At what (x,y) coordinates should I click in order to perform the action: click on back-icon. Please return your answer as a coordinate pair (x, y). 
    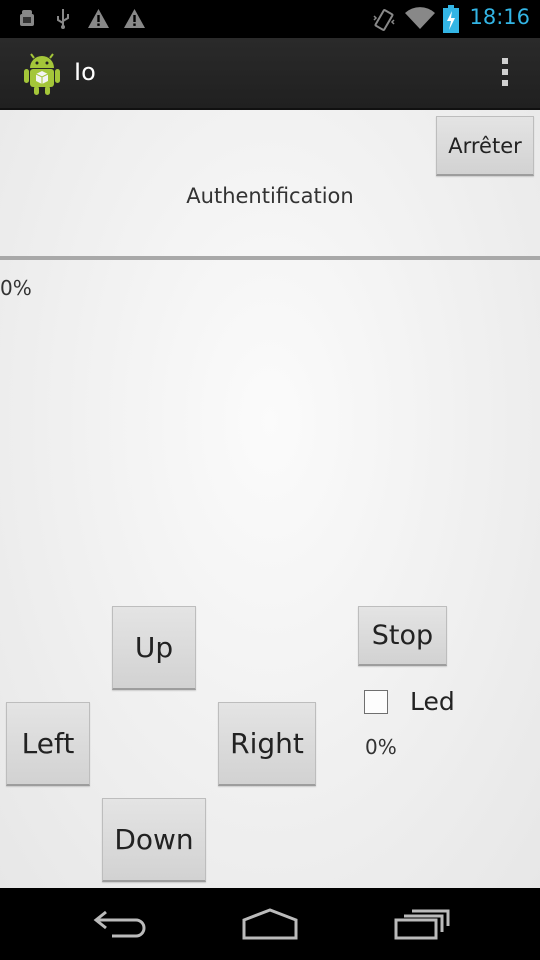
    Looking at the image, I should click on (120, 924).